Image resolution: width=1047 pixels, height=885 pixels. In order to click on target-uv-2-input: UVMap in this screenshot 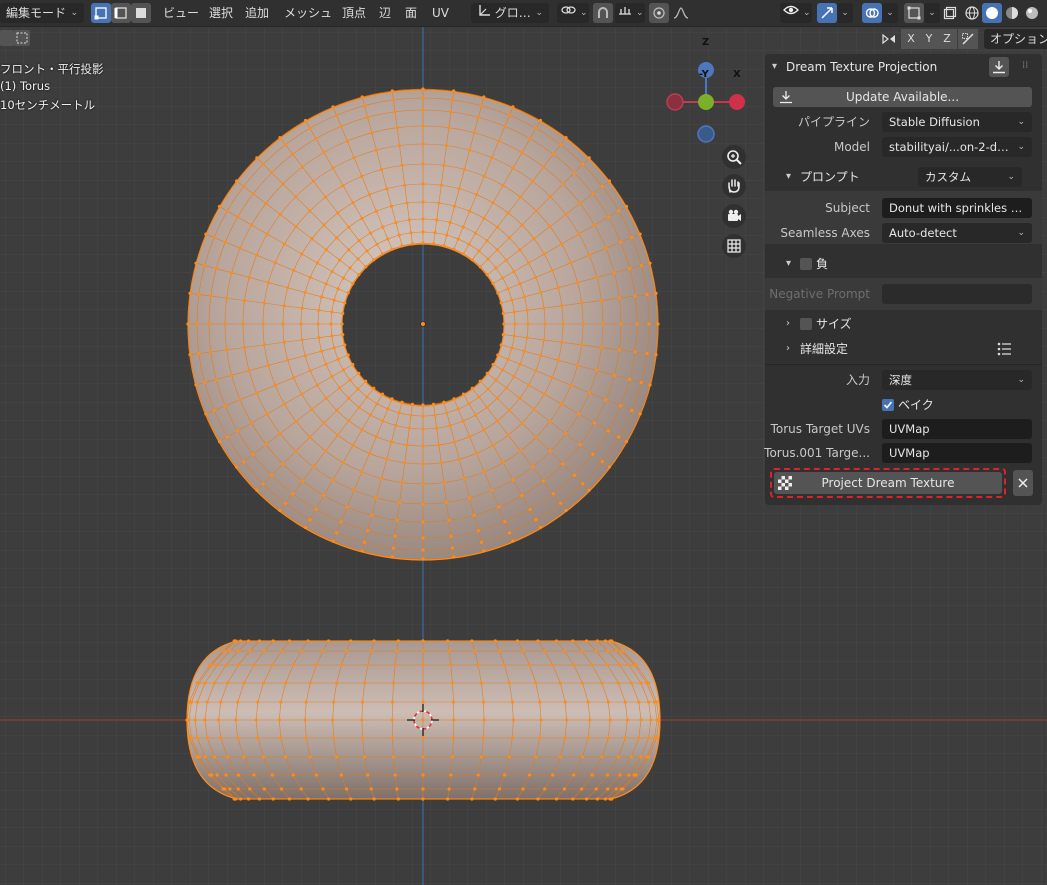, I will do `click(957, 453)`.